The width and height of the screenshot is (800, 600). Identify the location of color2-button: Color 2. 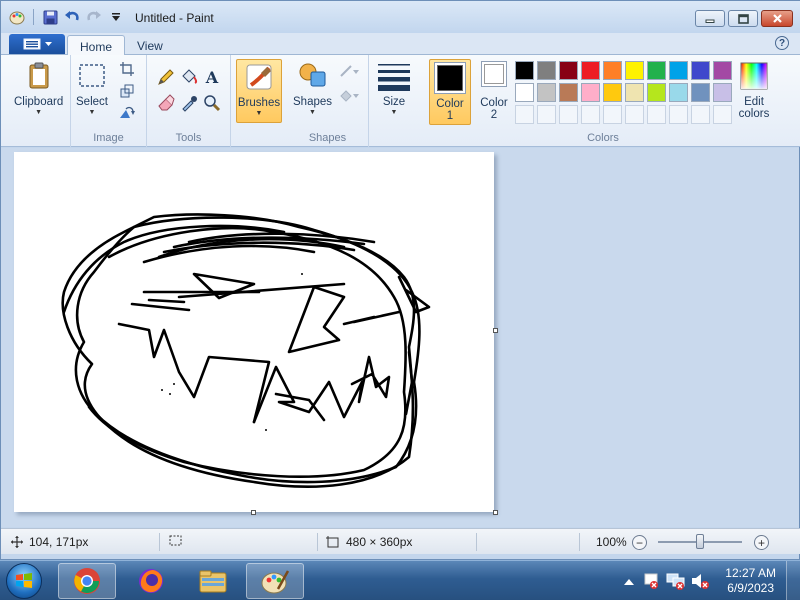
(494, 90).